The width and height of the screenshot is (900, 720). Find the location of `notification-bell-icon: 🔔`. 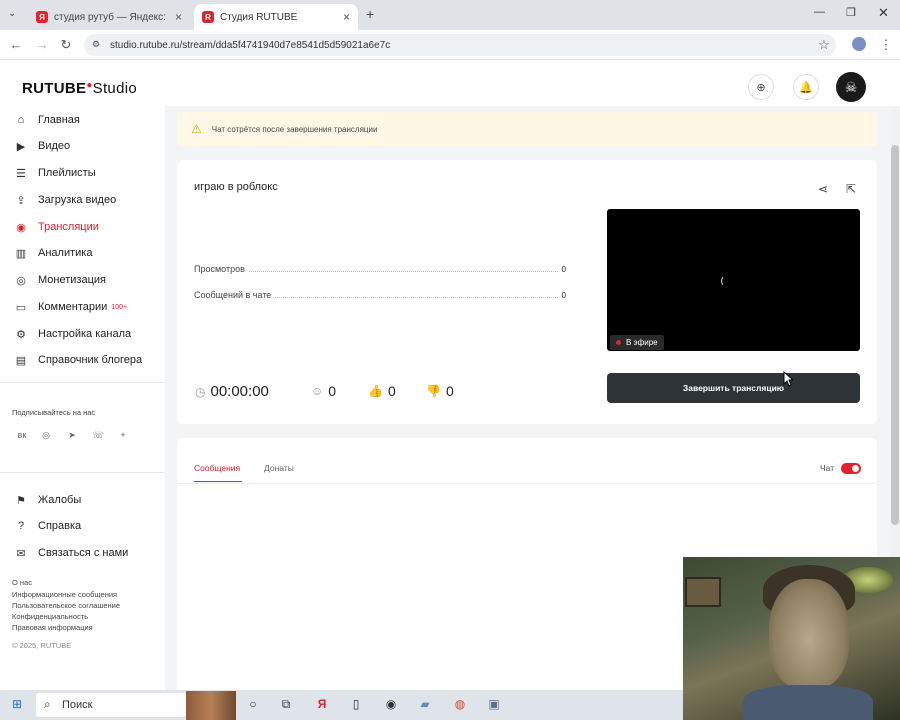

notification-bell-icon: 🔔 is located at coordinates (806, 87).